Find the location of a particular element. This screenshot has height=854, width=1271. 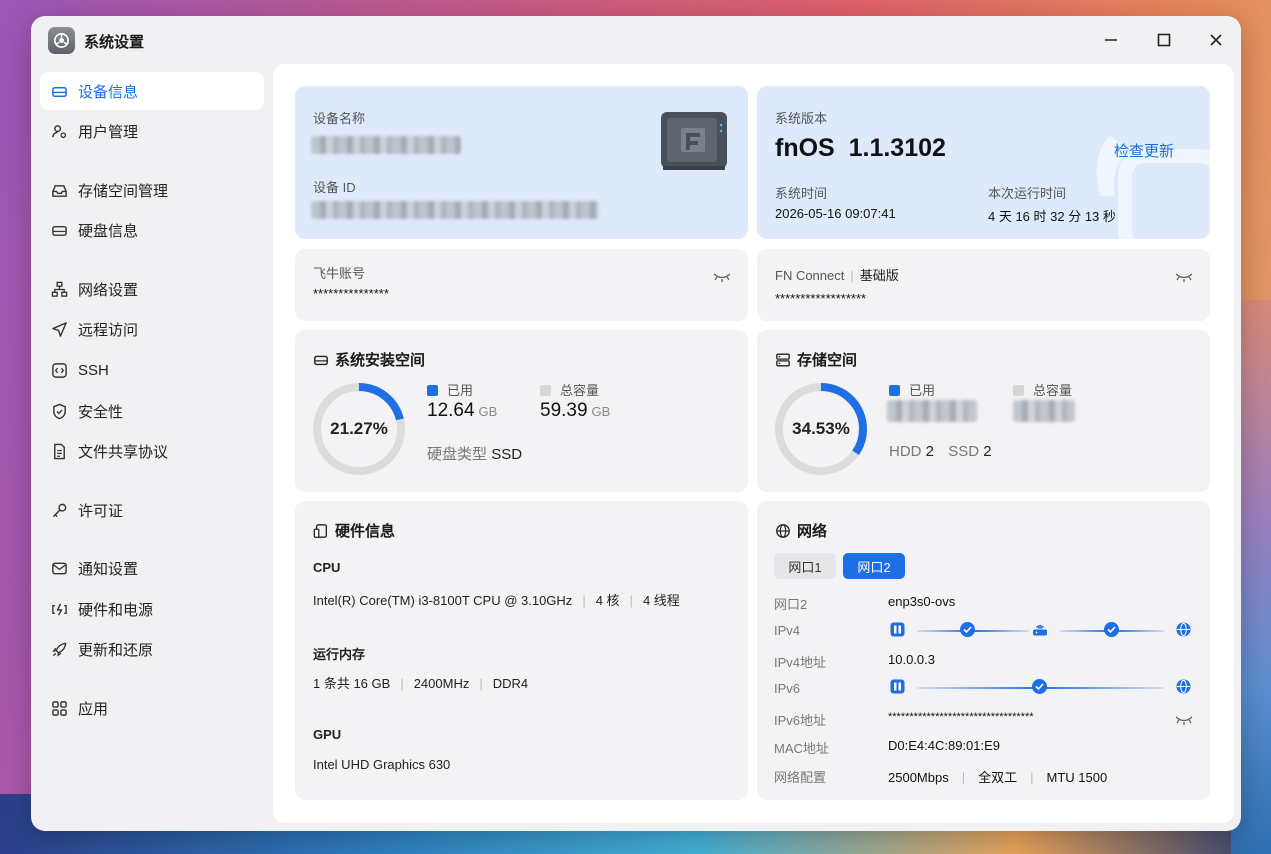

power-plug-icon is located at coordinates (59, 609).